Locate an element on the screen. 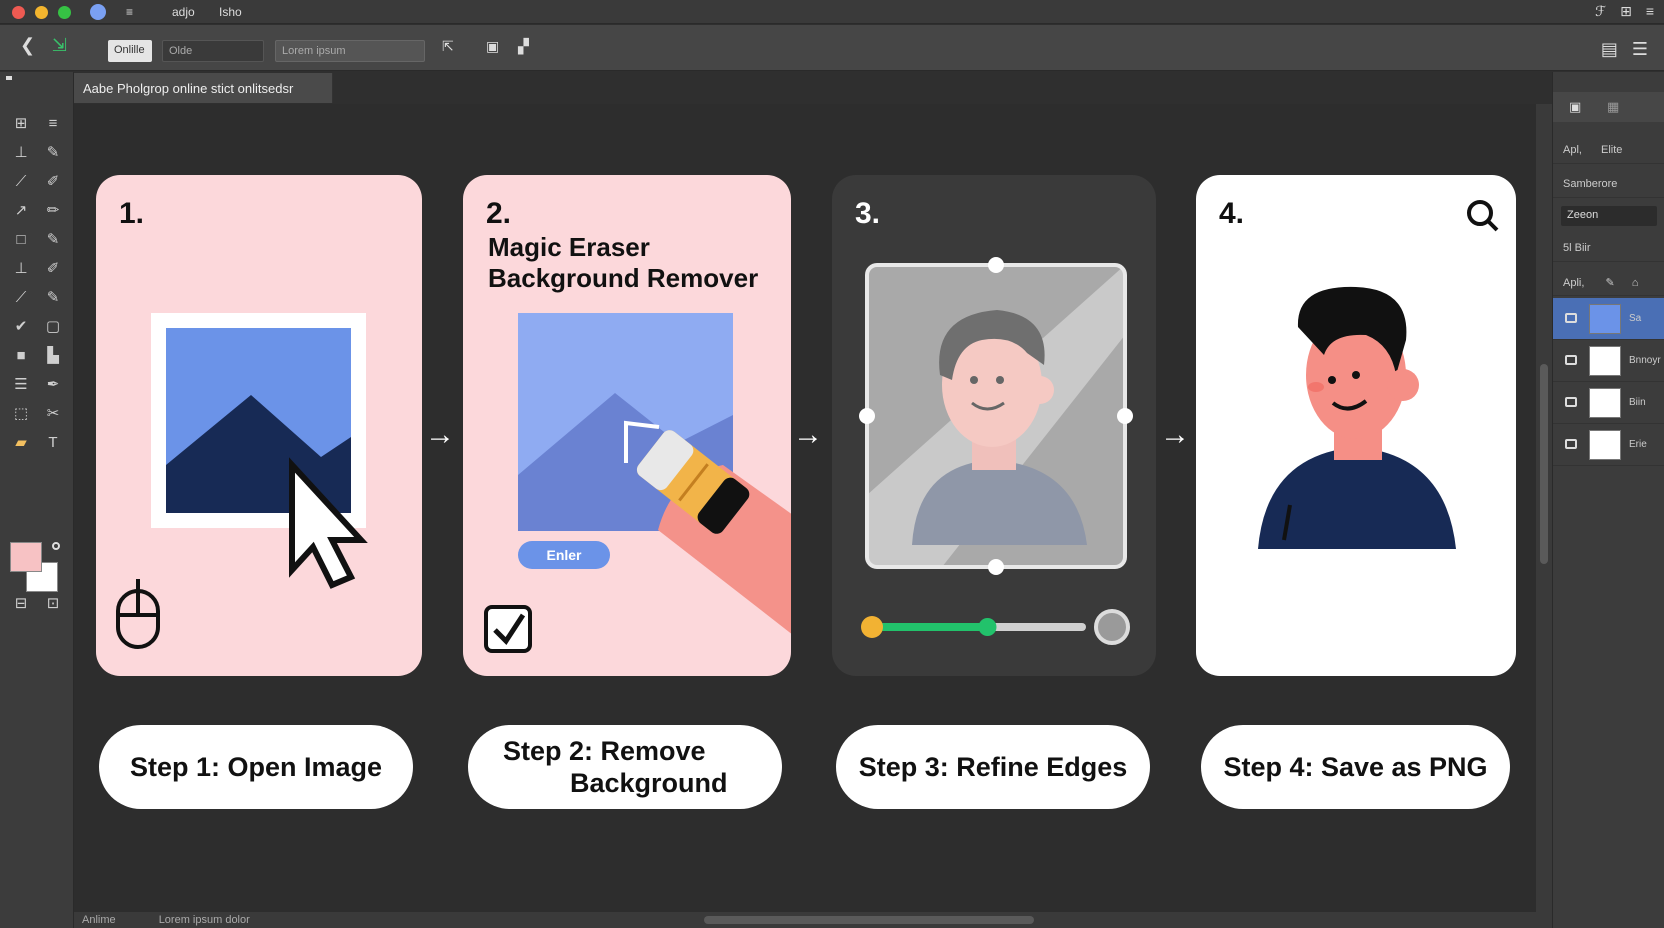 This screenshot has height=928, width=1664. shape-tool-icon: ▢ is located at coordinates (53, 326).